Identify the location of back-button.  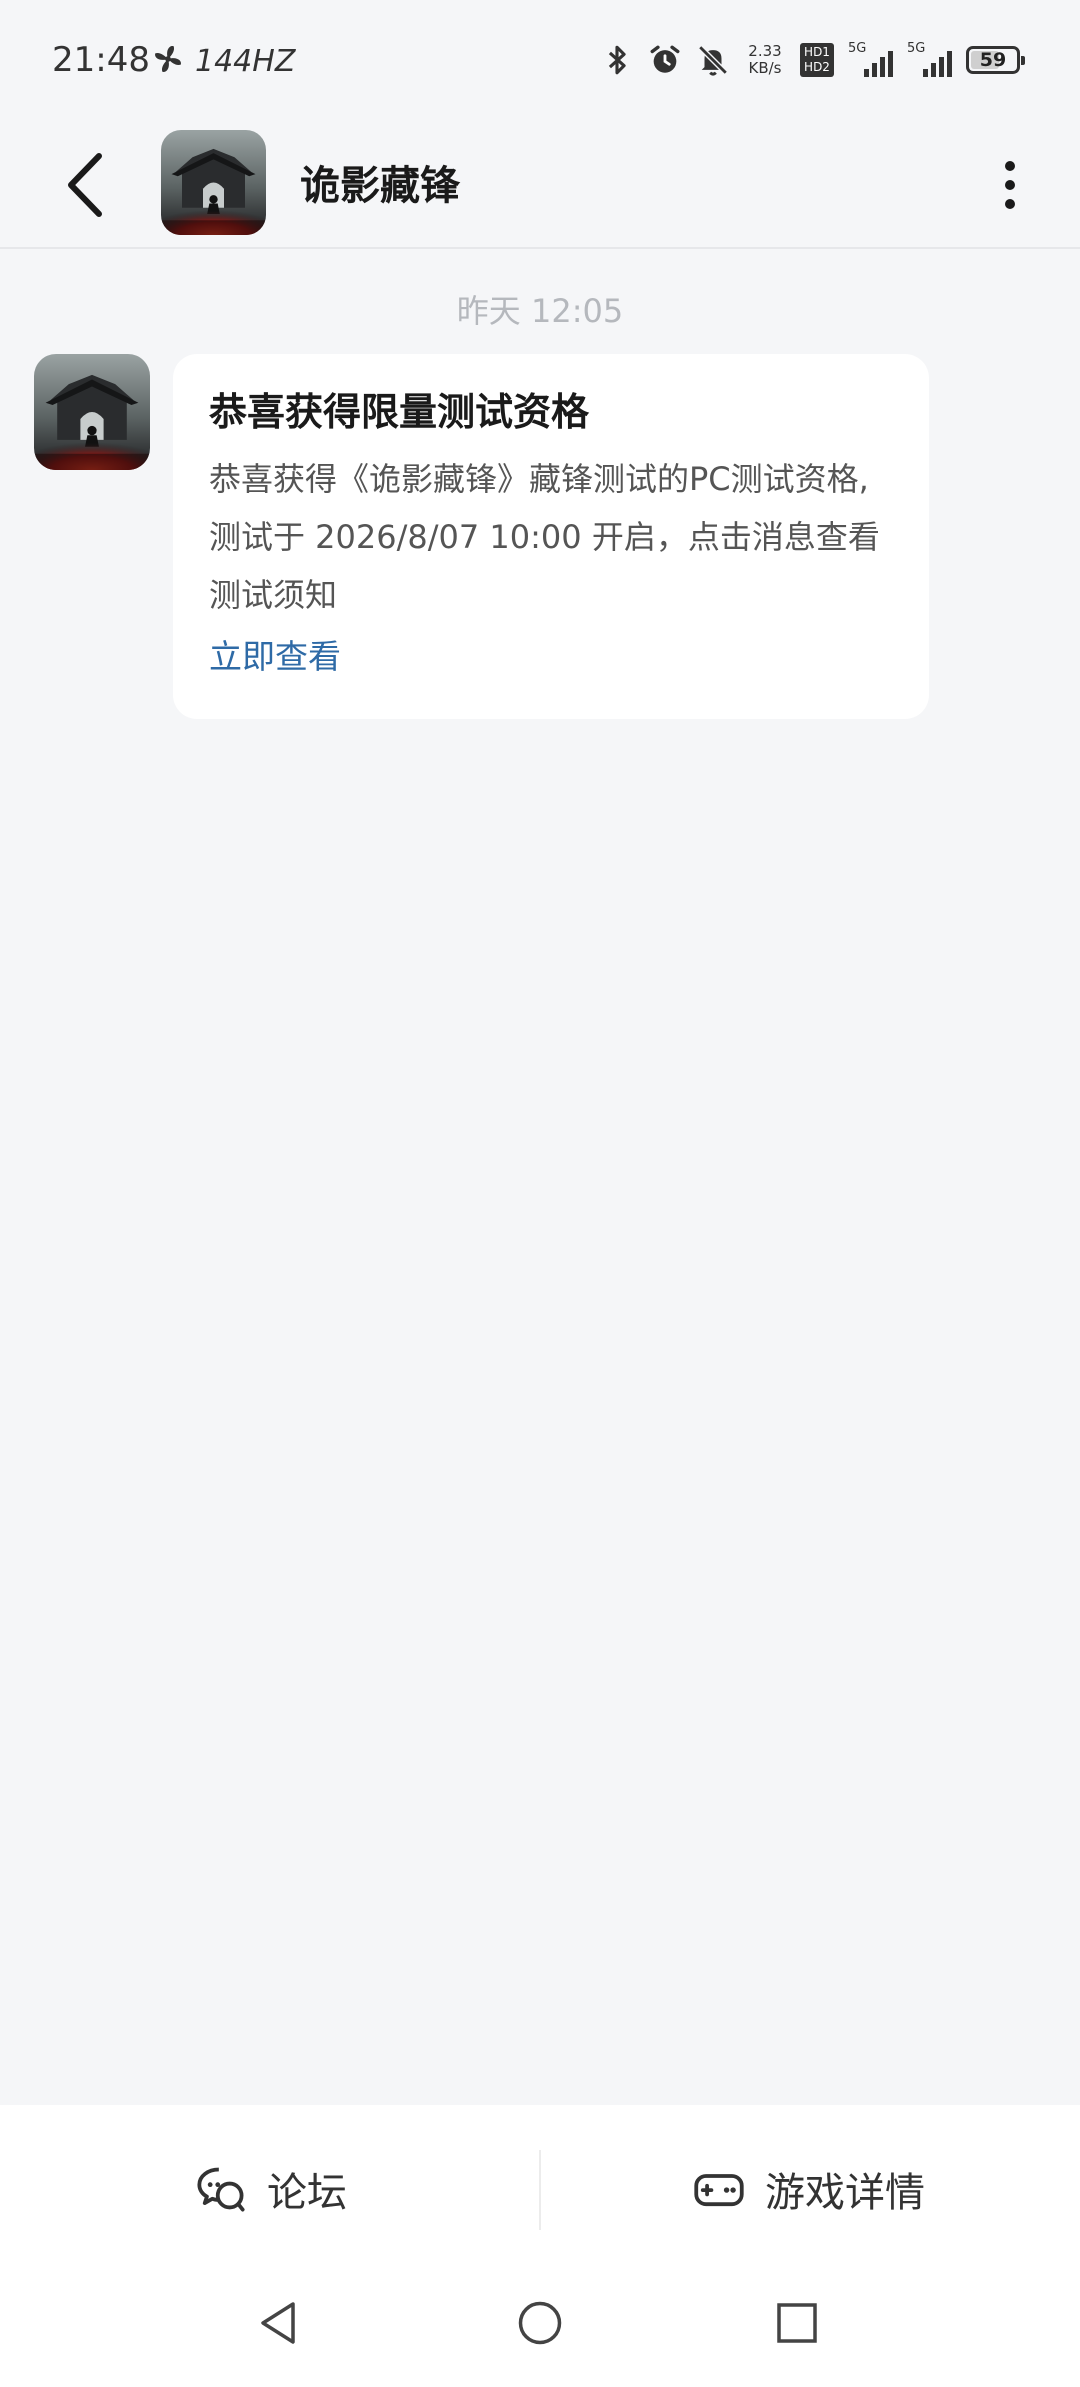
(85, 185).